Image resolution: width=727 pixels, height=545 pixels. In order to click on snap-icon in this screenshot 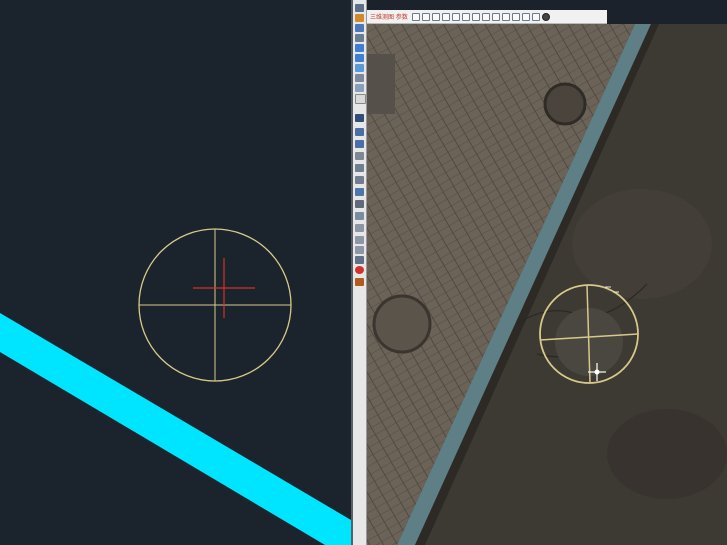, I will do `click(495, 16)`.